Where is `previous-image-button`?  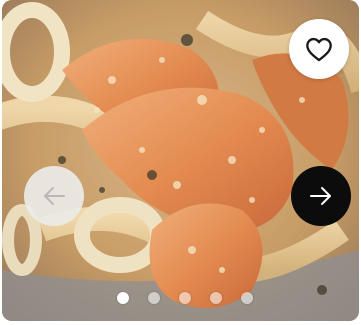 previous-image-button is located at coordinates (54, 196).